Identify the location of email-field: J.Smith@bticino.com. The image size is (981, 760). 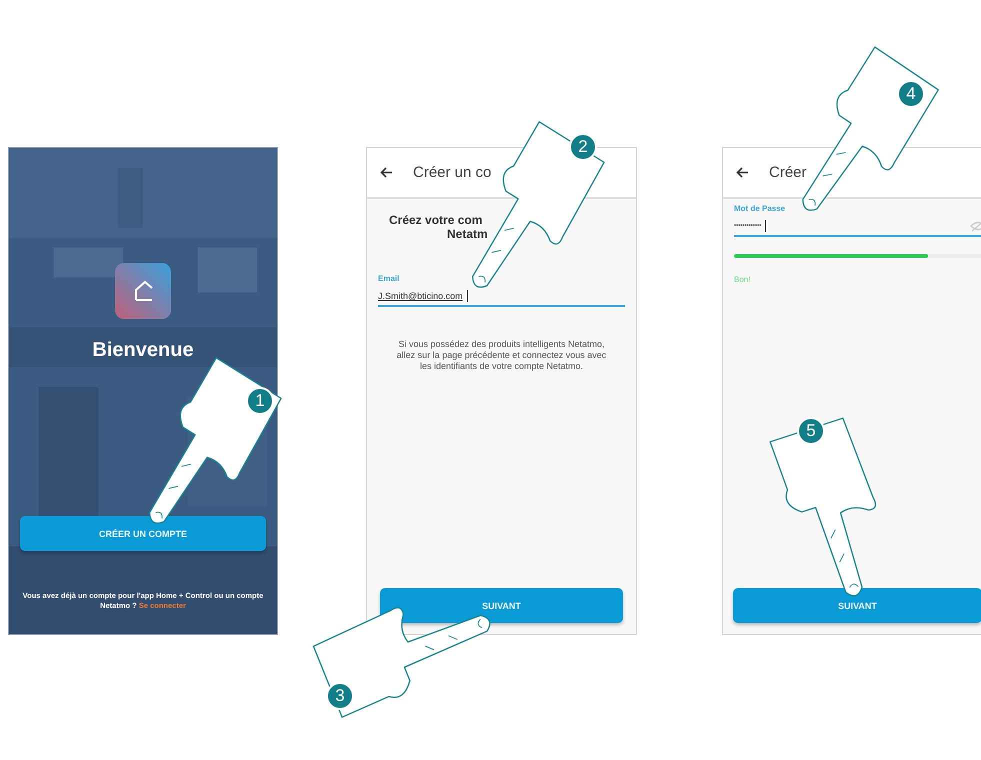
(501, 297).